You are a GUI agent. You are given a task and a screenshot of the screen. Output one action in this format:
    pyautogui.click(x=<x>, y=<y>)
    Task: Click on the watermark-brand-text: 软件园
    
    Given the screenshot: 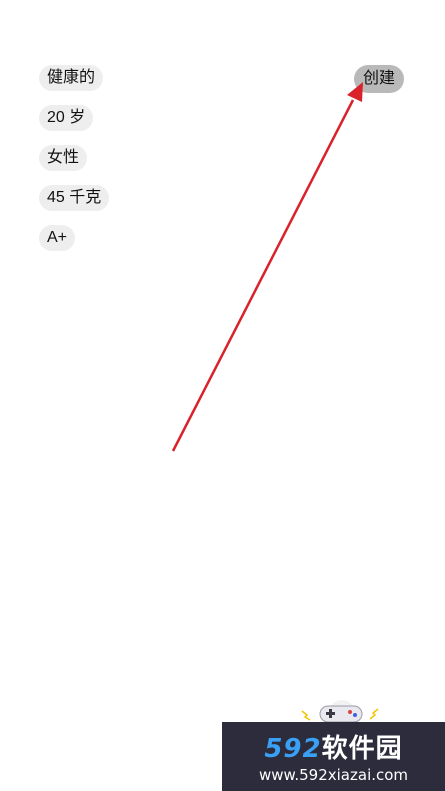 What is the action you would take?
    pyautogui.click(x=362, y=749)
    